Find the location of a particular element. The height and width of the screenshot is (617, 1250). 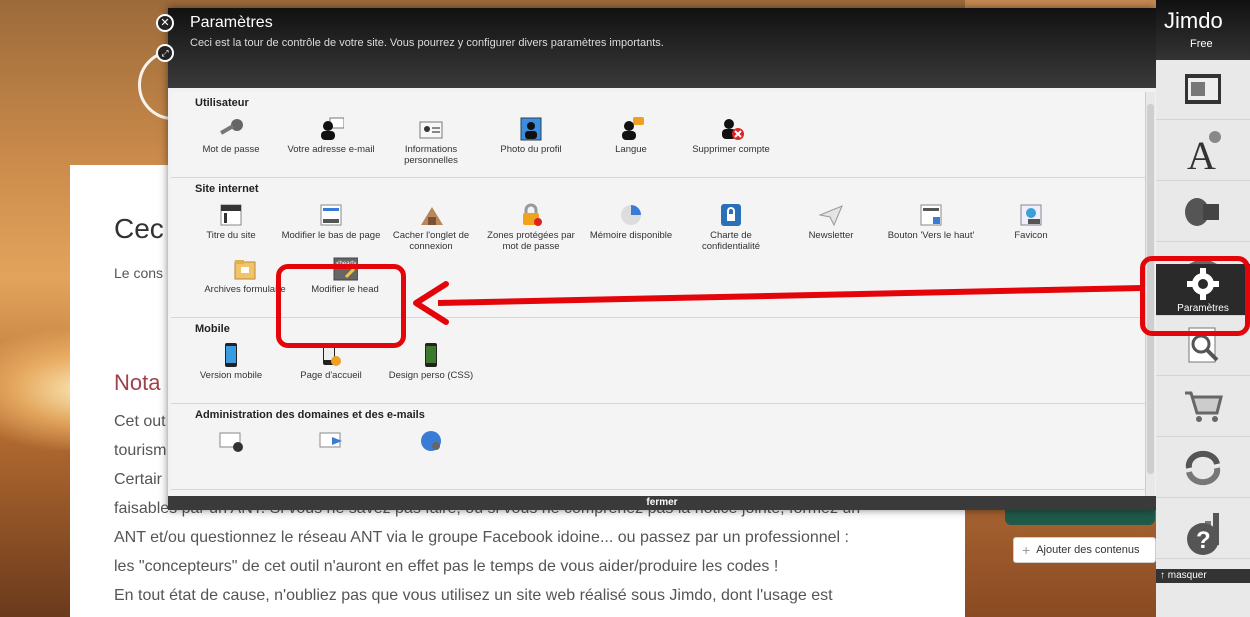

annotation-arrow is located at coordinates (778, 303).